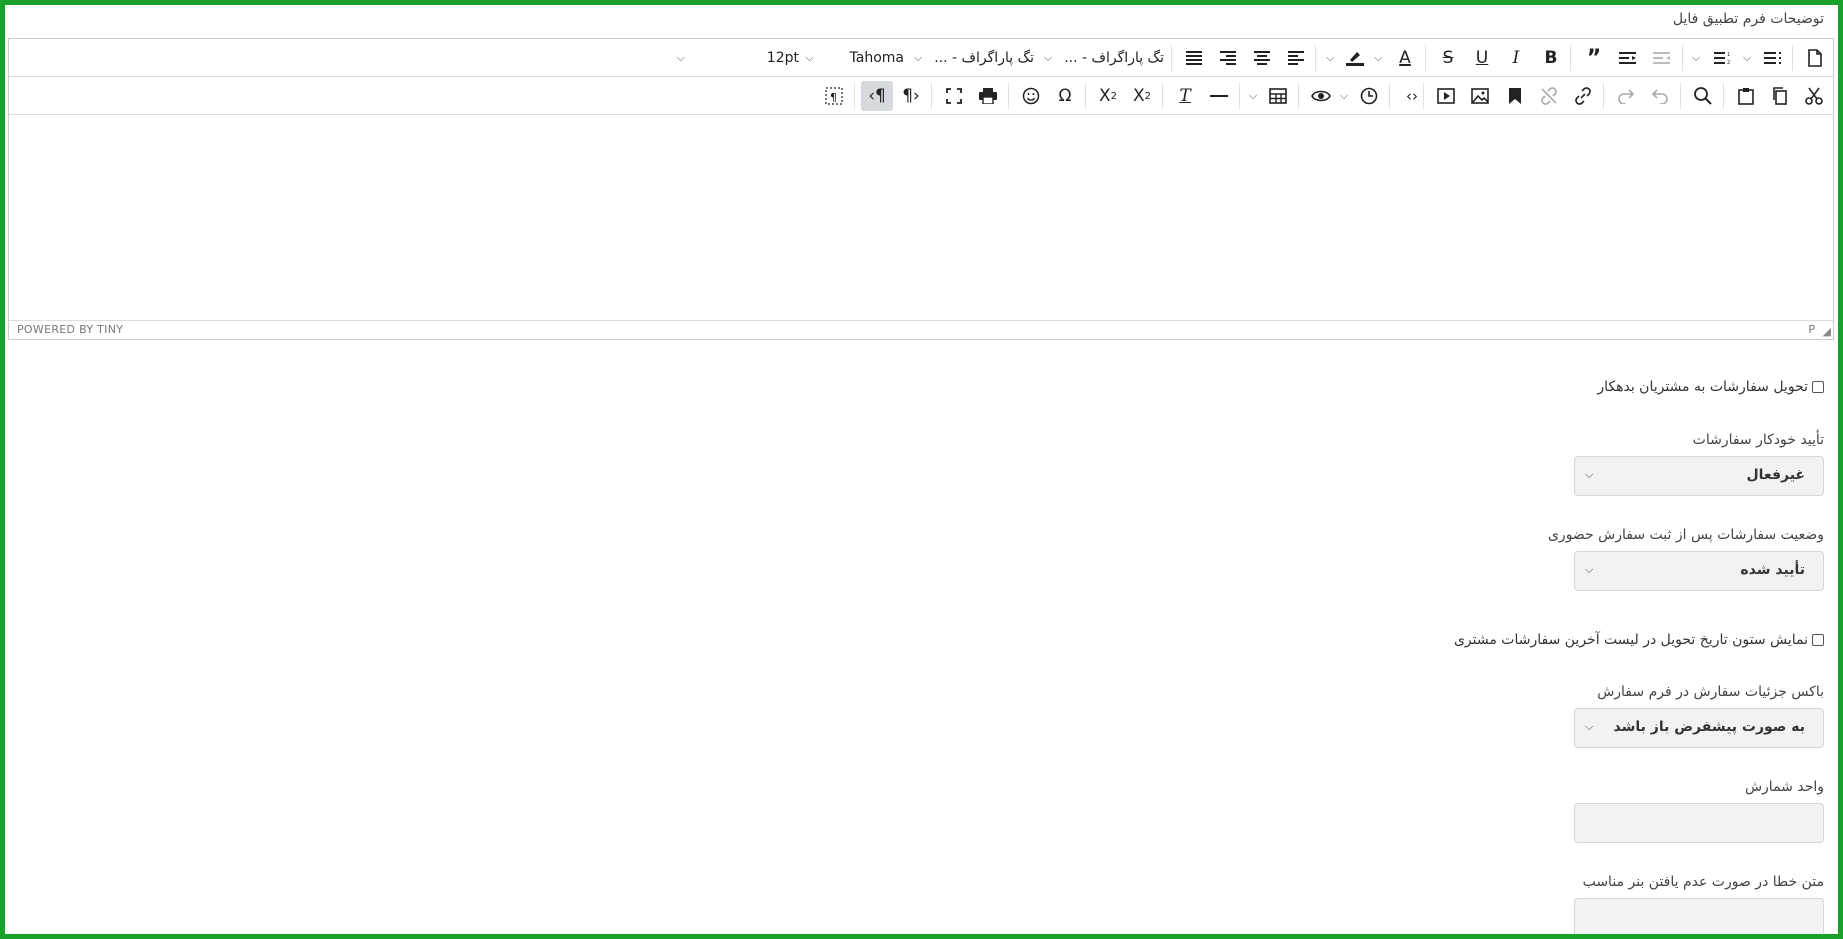 Image resolution: width=1843 pixels, height=939 pixels. I want to click on emoji-icon, so click(1031, 96).